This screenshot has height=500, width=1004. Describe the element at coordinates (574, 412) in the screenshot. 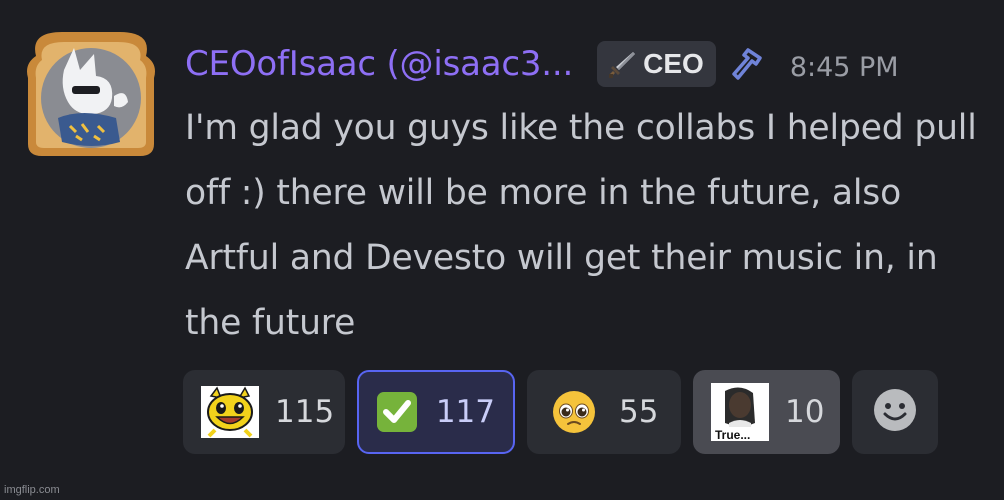

I see `pleading-face-emoji` at that location.